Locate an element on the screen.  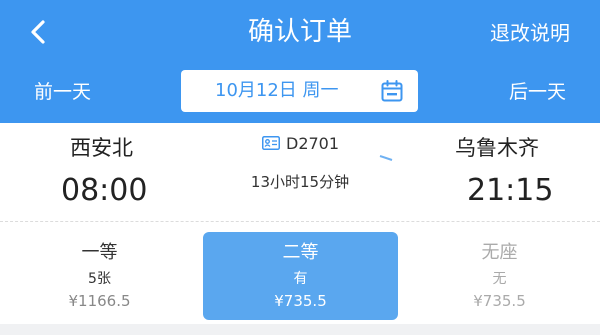
arrival-time: 21:15 is located at coordinates (510, 190).